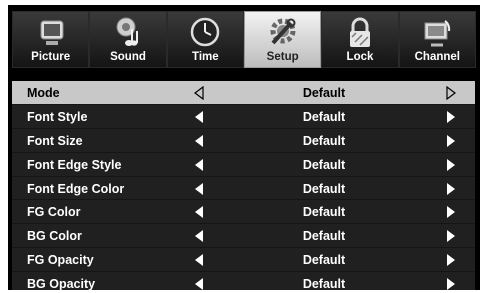  What do you see at coordinates (54, 212) in the screenshot?
I see `row-label: FG Color` at bounding box center [54, 212].